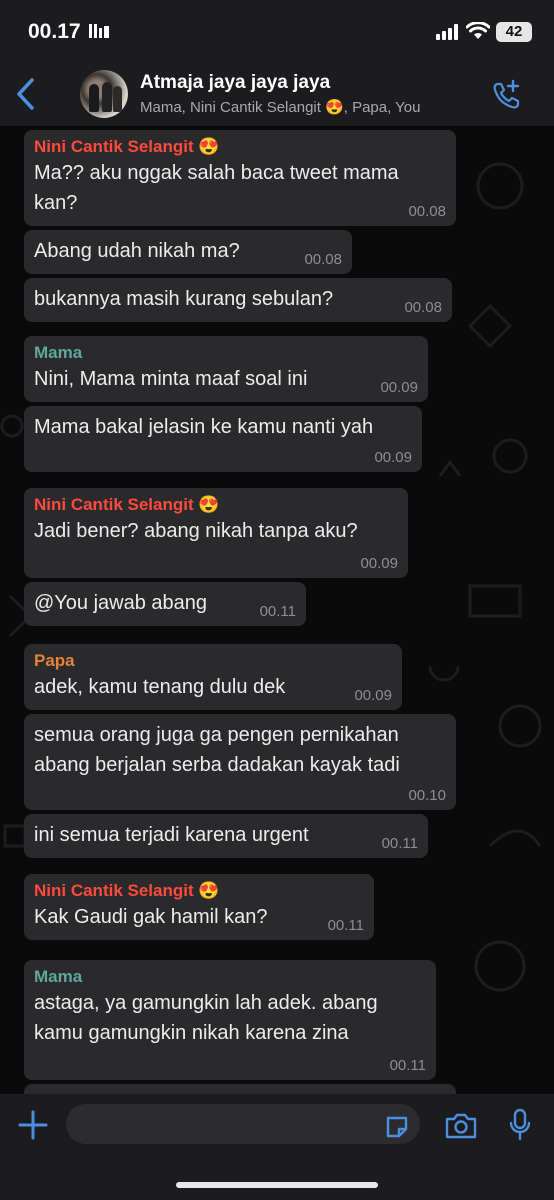 The image size is (554, 1200). What do you see at coordinates (461, 1128) in the screenshot?
I see `camera-icon` at bounding box center [461, 1128].